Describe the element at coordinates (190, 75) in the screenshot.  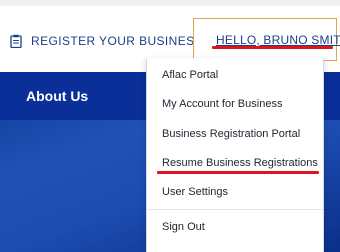
I see `menu-item-aflac-portal: Aflac Portal` at that location.